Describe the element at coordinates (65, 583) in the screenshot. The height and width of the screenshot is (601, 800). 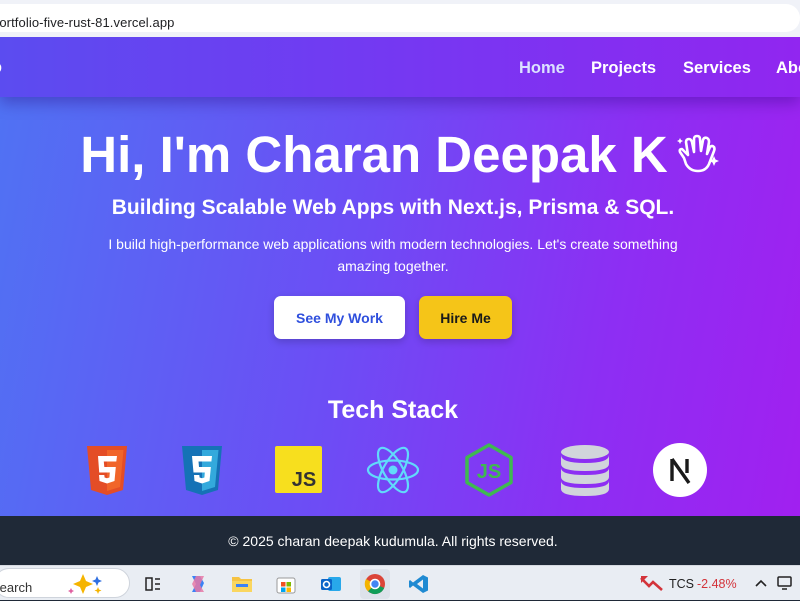
I see `taskbar-search-field: Search` at that location.